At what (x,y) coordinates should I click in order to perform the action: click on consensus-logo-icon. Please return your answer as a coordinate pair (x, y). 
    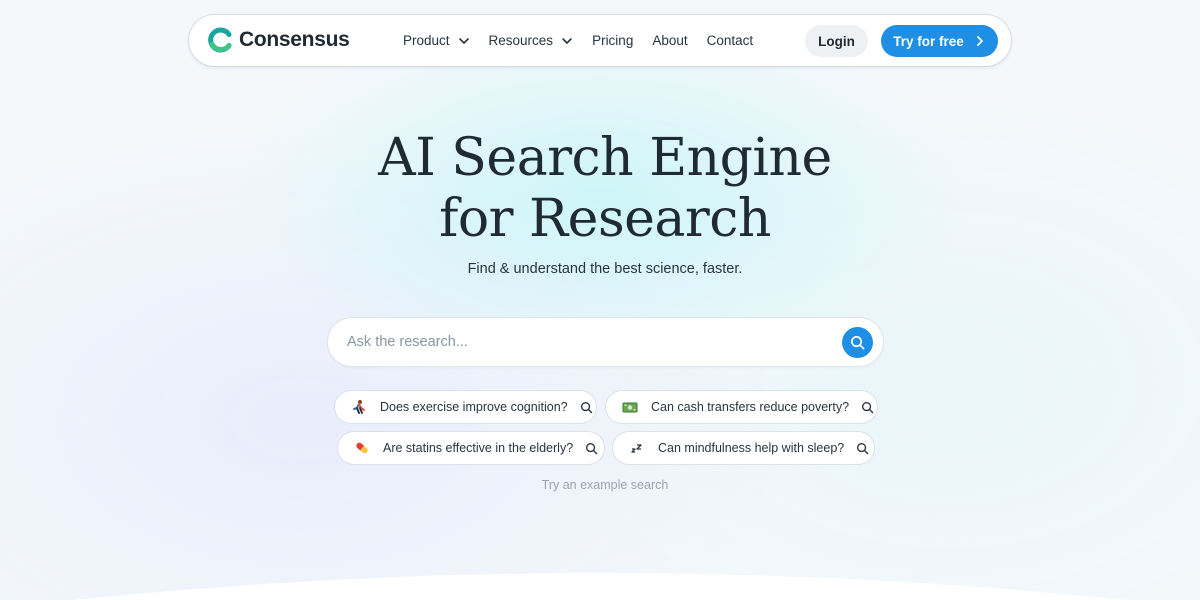
    Looking at the image, I should click on (220, 40).